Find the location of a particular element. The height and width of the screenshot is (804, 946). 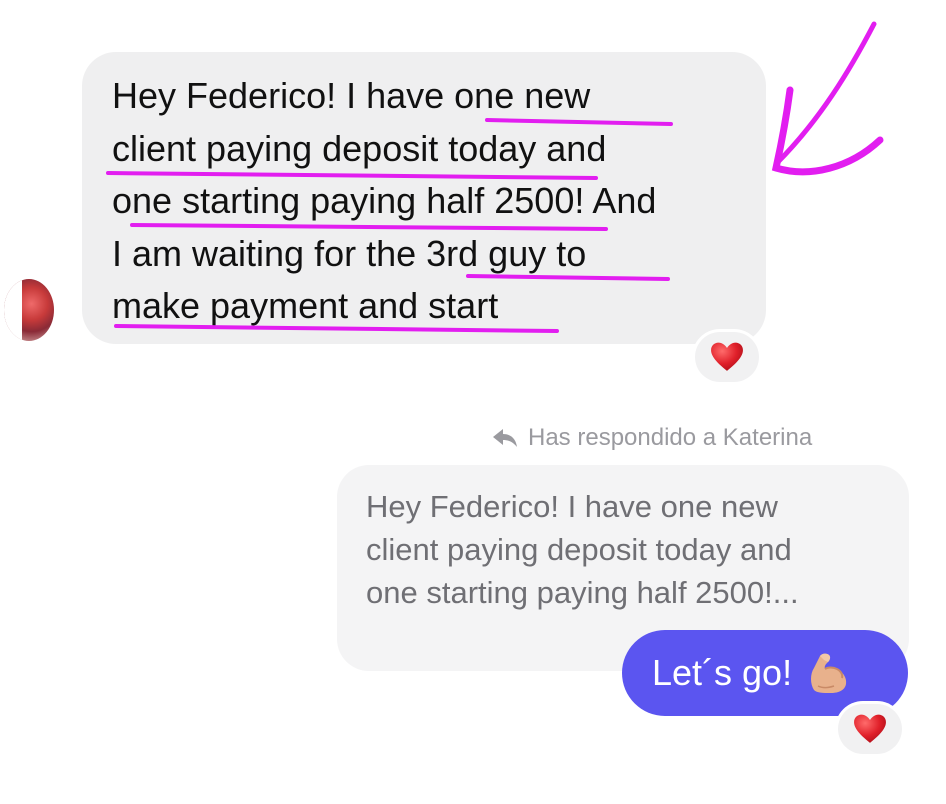

reply-arrow-icon is located at coordinates (505, 438).